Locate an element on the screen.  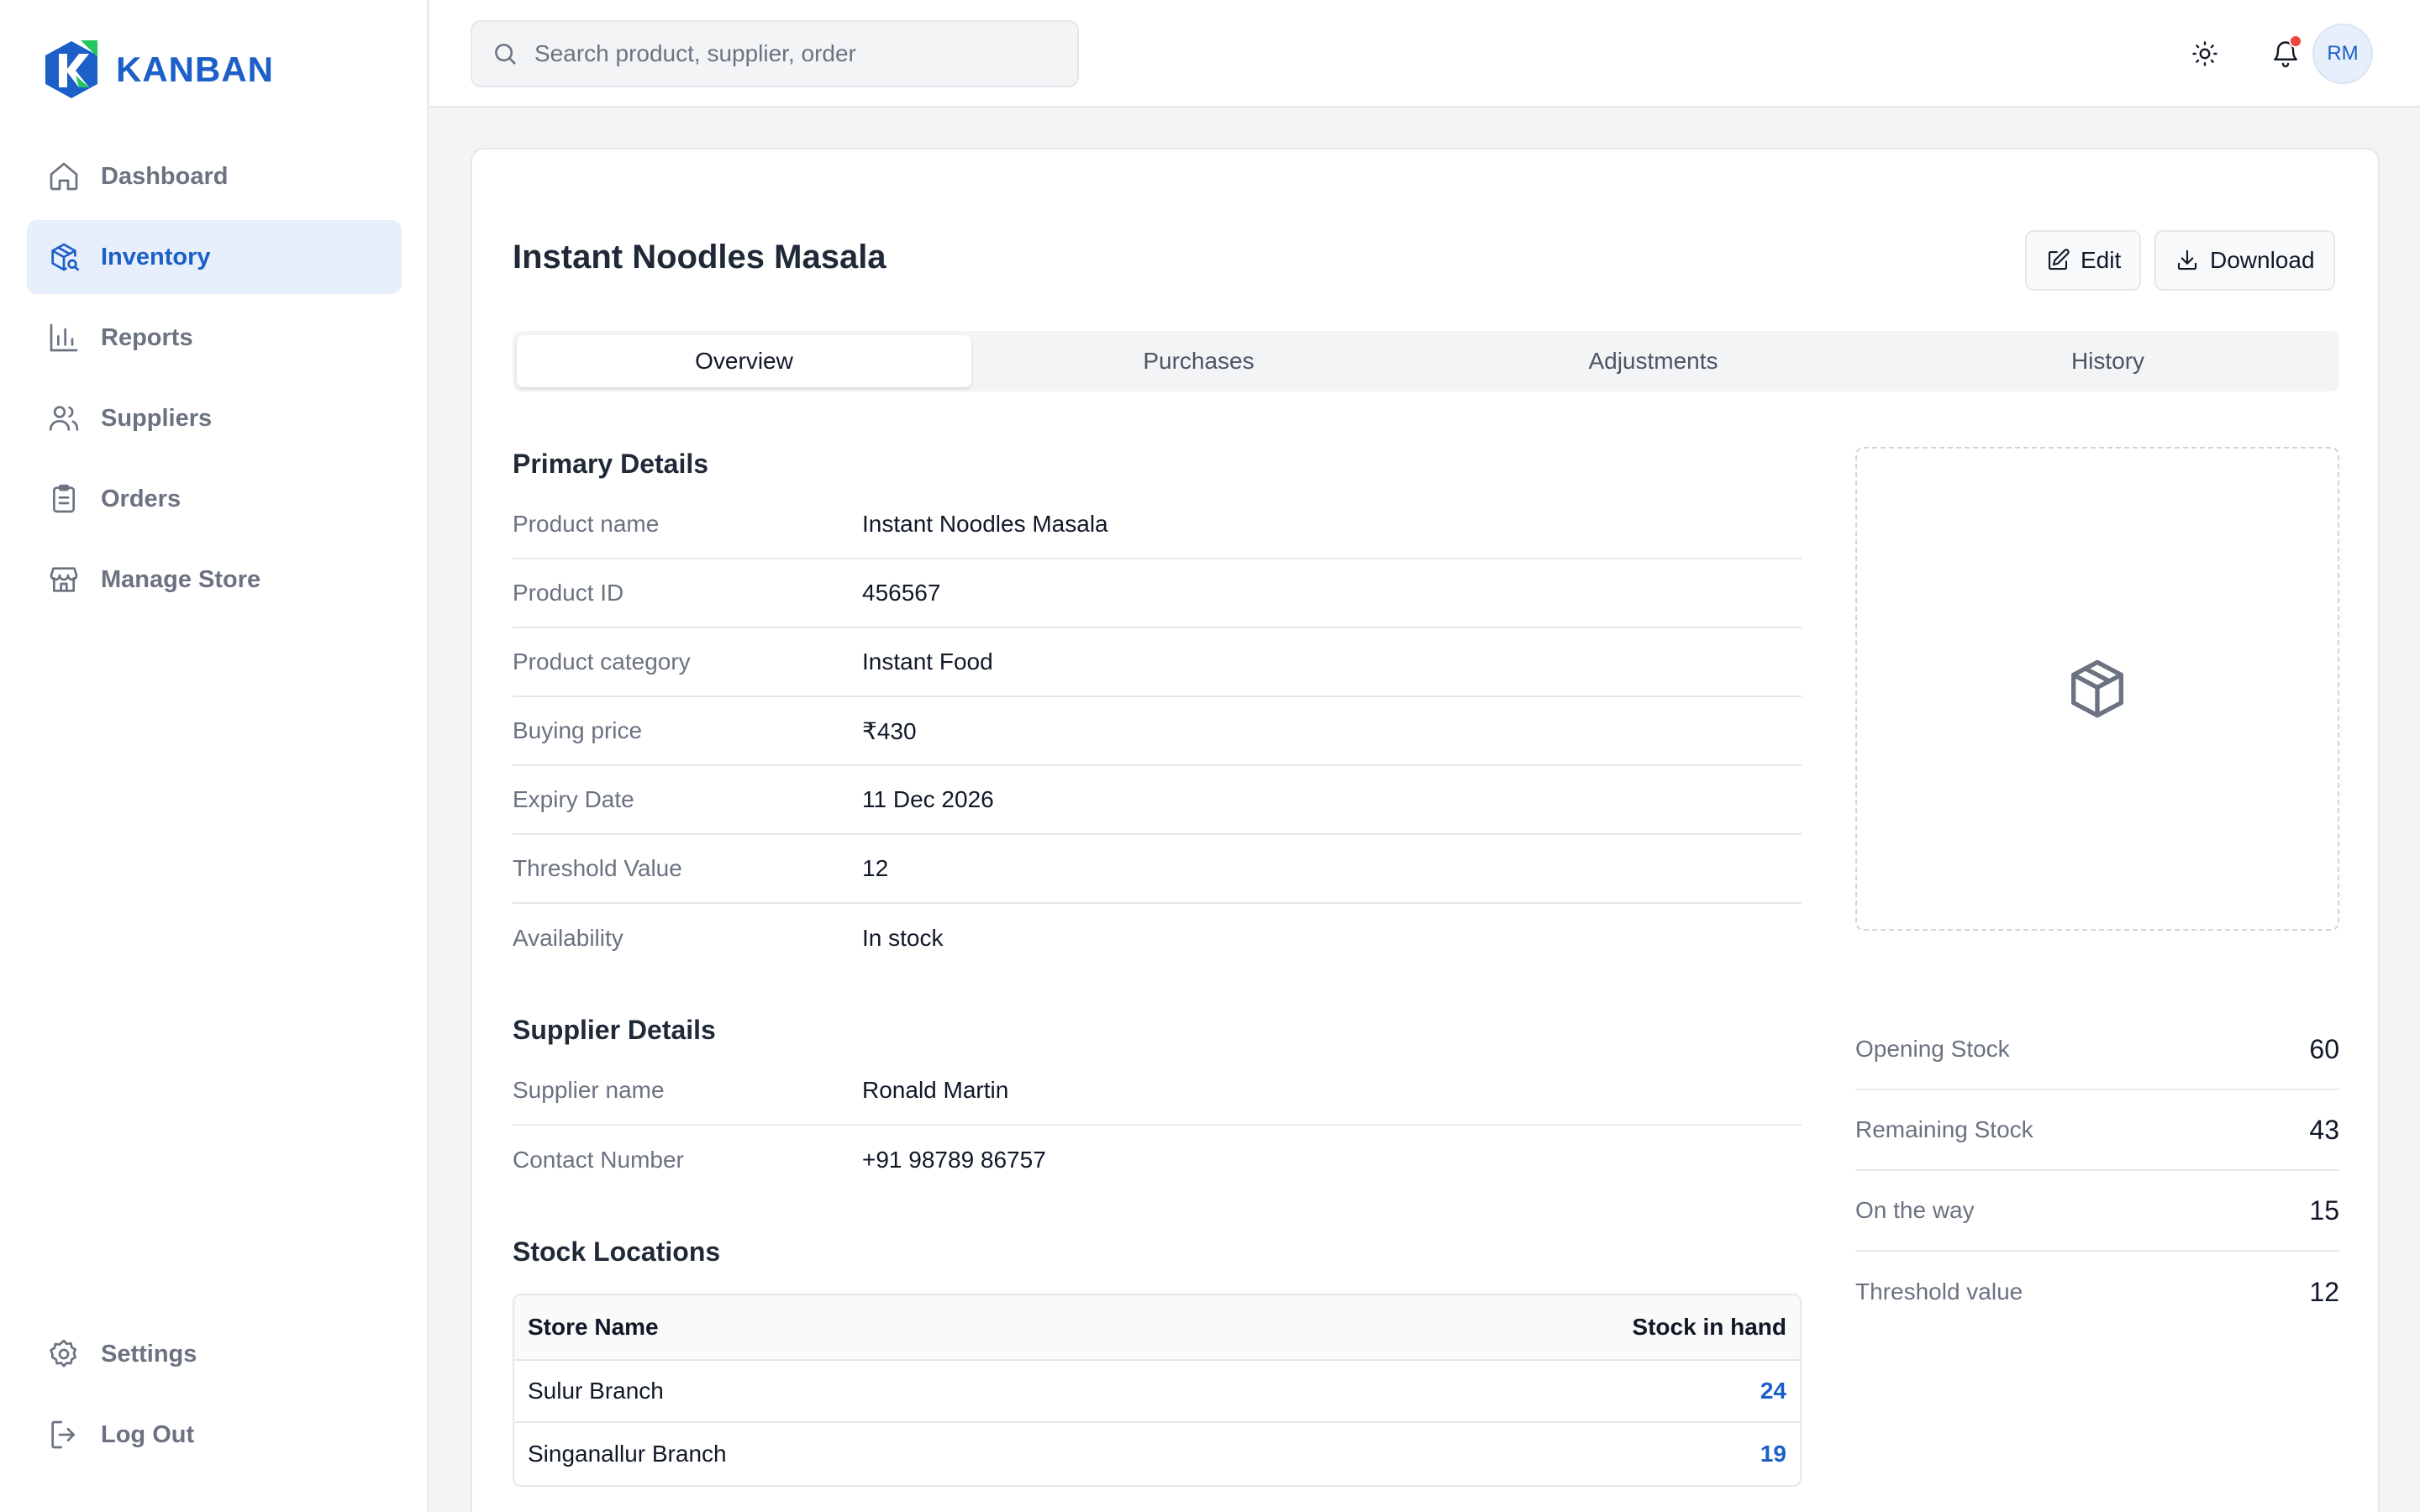
tab-adjustments: Adjustments is located at coordinates (1653, 361).